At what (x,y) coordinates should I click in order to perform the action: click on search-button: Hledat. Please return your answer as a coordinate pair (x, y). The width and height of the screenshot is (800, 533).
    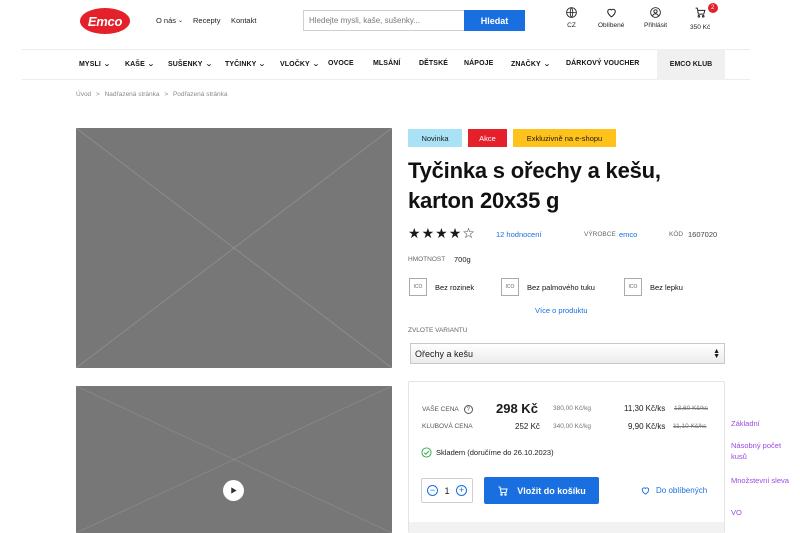
    Looking at the image, I should click on (494, 20).